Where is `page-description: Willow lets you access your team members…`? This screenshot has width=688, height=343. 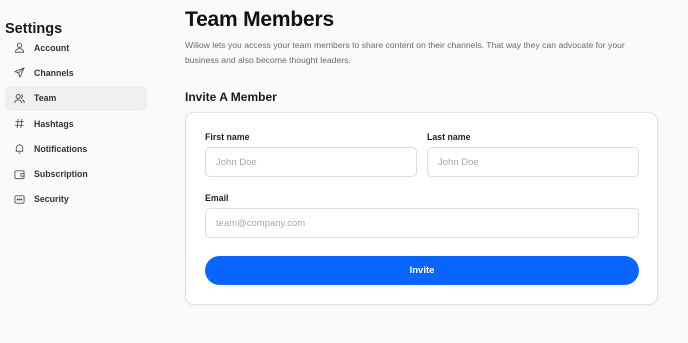 page-description: Willow lets you access your team members… is located at coordinates (405, 52).